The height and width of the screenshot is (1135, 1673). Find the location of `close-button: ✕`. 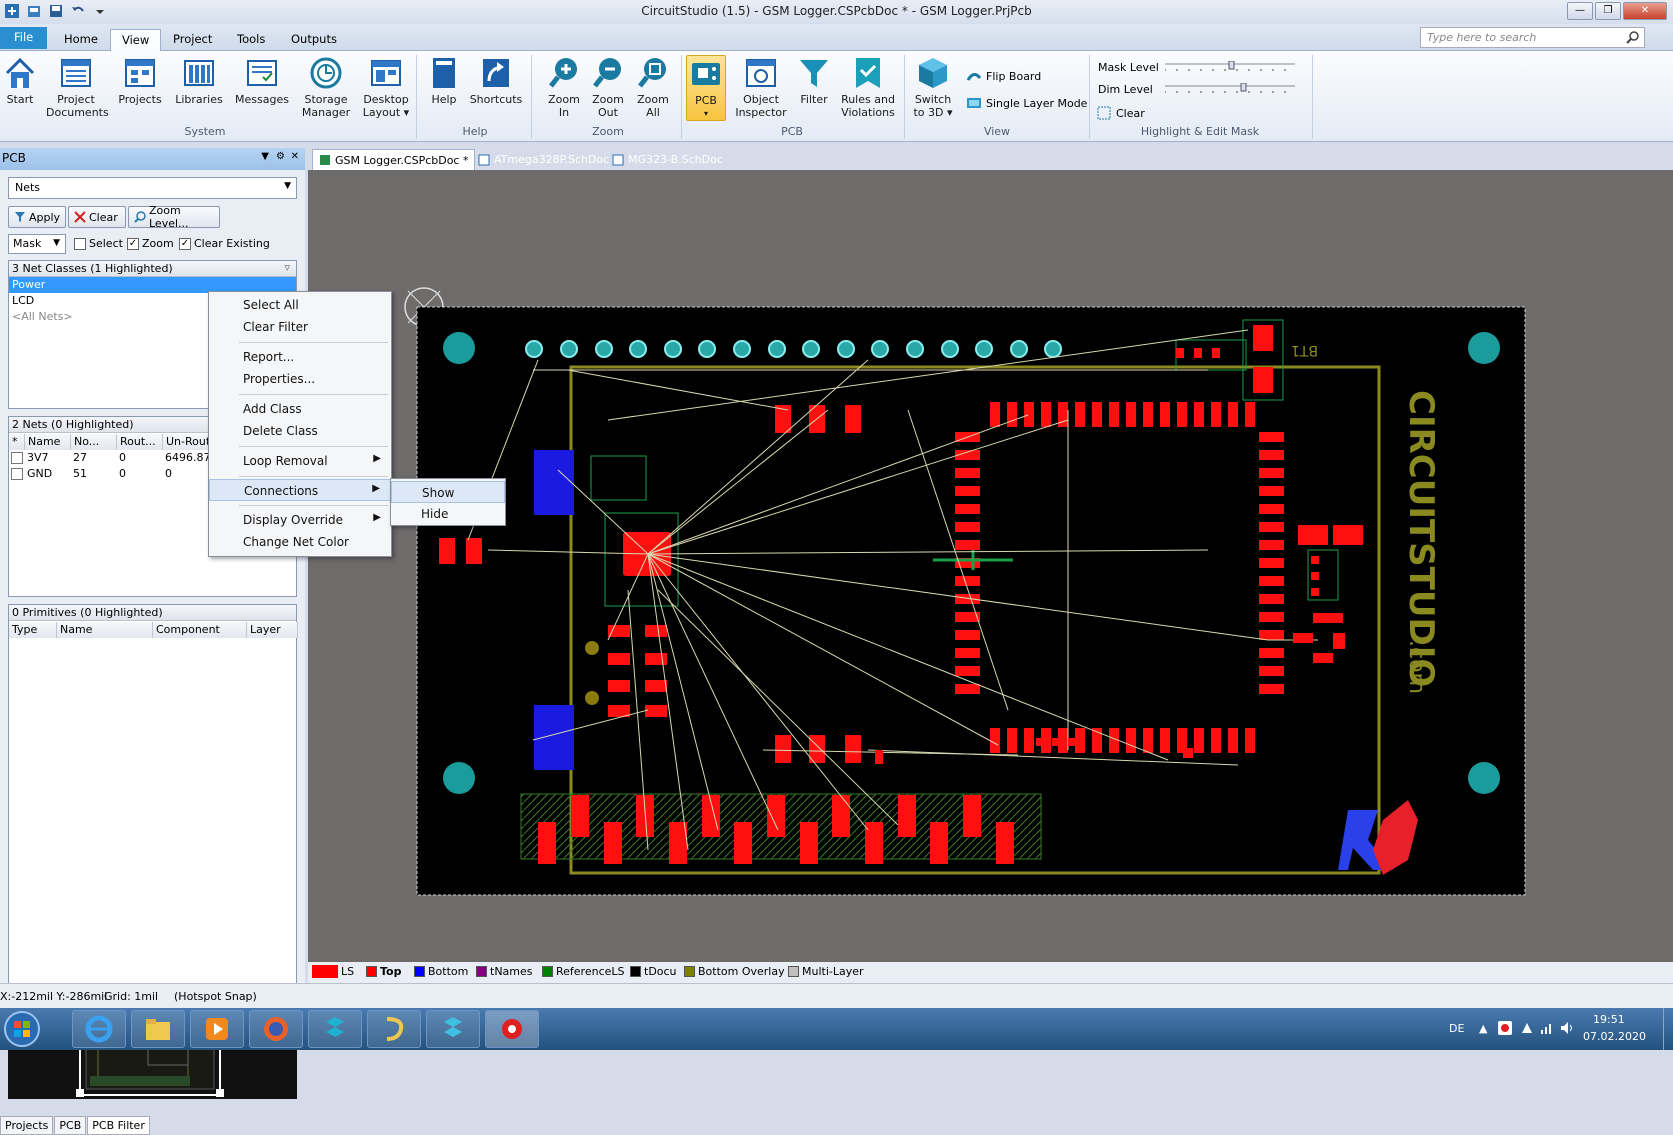

close-button: ✕ is located at coordinates (1645, 11).